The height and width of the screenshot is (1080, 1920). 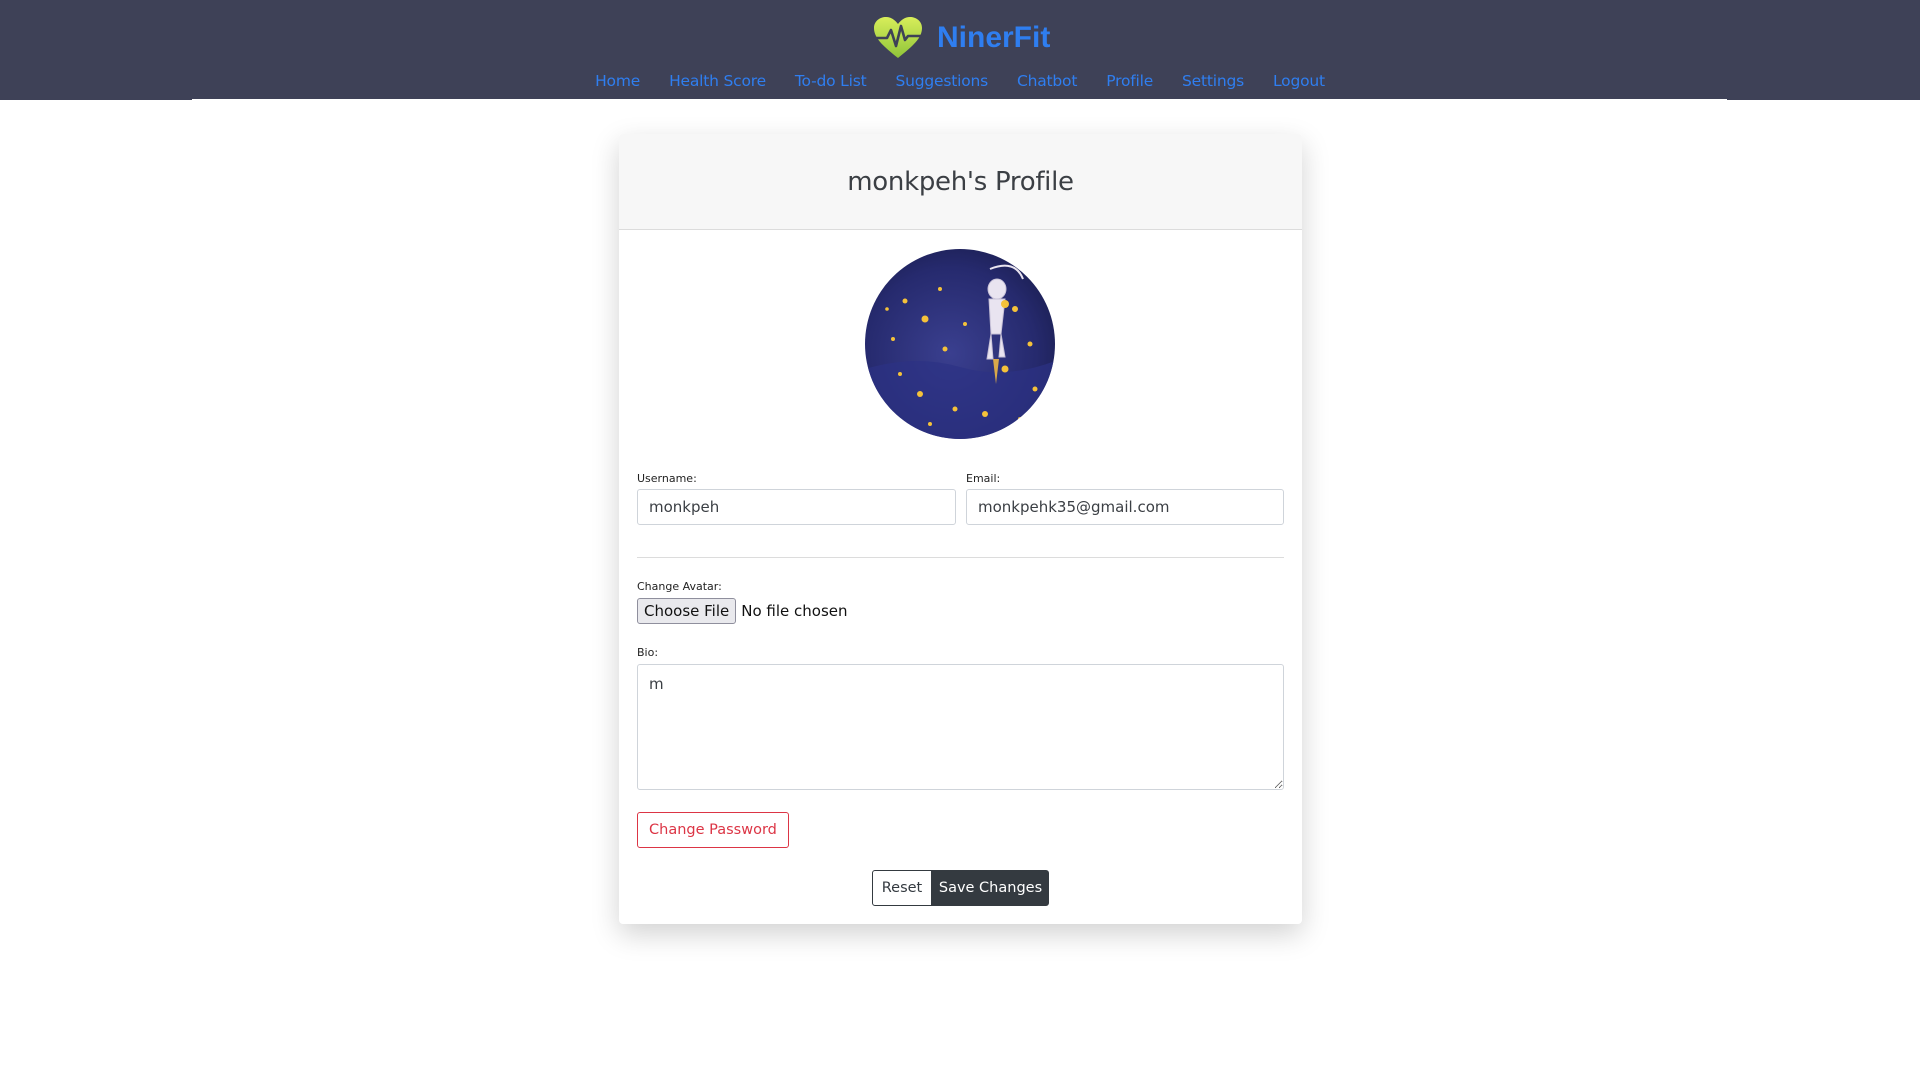 I want to click on page-title: monkpeh's Profile, so click(x=960, y=181).